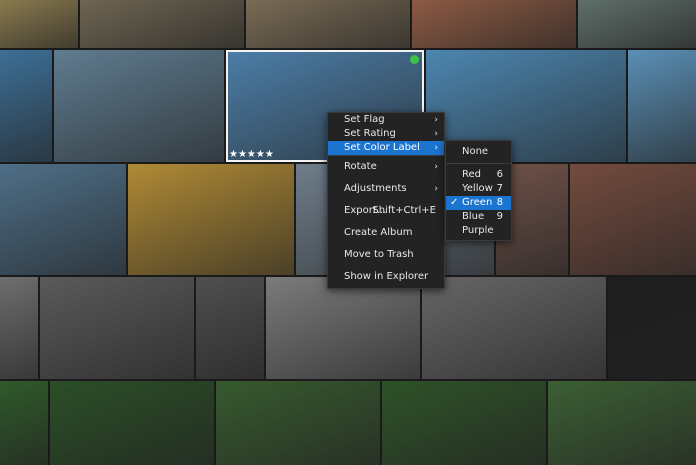  I want to click on menu-item-shortcut: 9, so click(499, 216).